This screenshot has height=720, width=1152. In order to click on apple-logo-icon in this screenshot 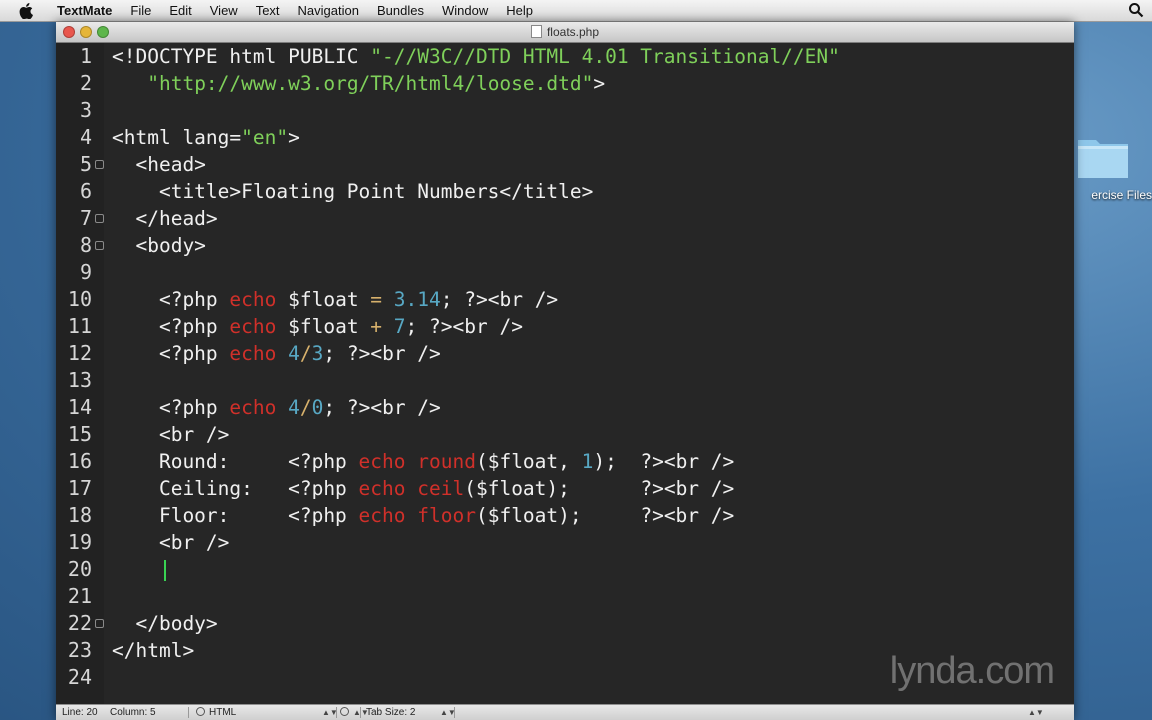, I will do `click(26, 10)`.